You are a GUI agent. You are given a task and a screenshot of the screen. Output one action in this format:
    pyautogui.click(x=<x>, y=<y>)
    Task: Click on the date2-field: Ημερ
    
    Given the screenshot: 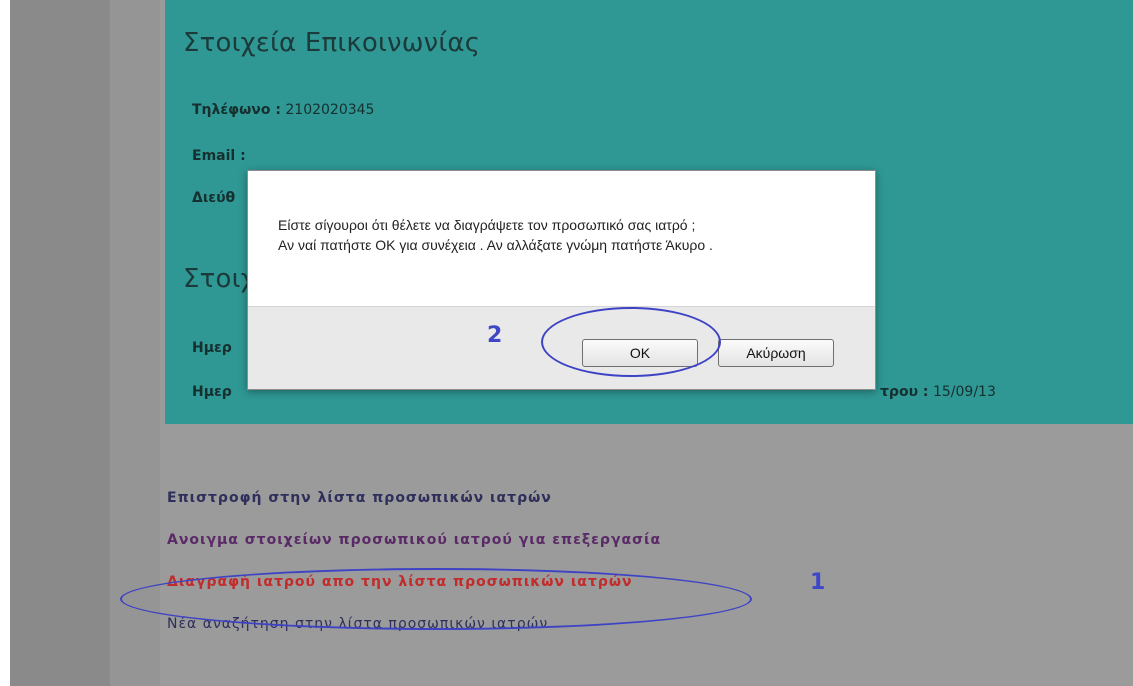 What is the action you would take?
    pyautogui.click(x=212, y=392)
    